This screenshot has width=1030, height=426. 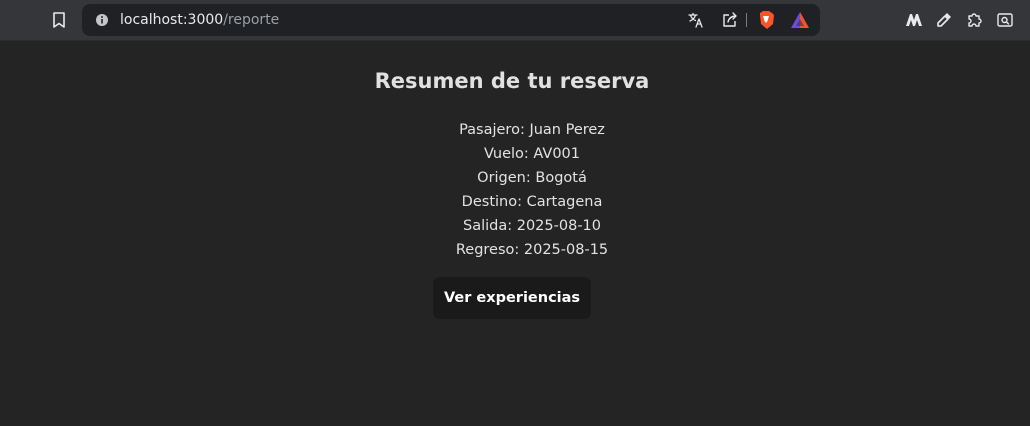 What do you see at coordinates (746, 20) in the screenshot?
I see `omnibox-divider` at bounding box center [746, 20].